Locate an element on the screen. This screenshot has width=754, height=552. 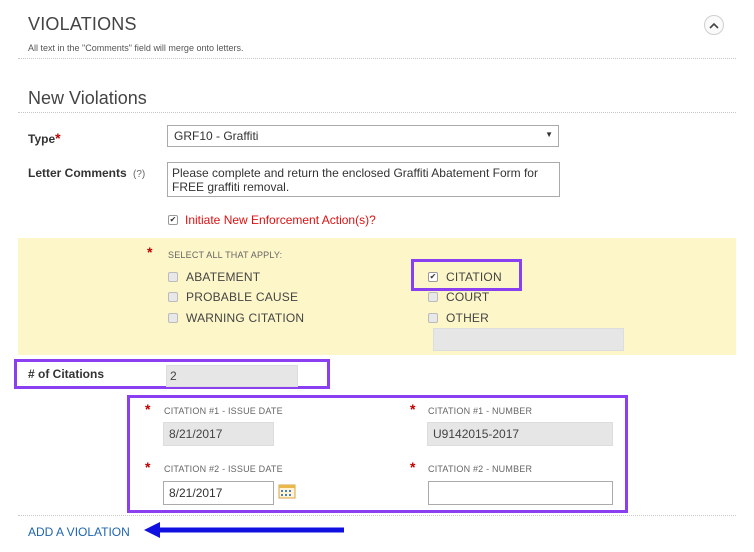
calendar-icon is located at coordinates (287, 493).